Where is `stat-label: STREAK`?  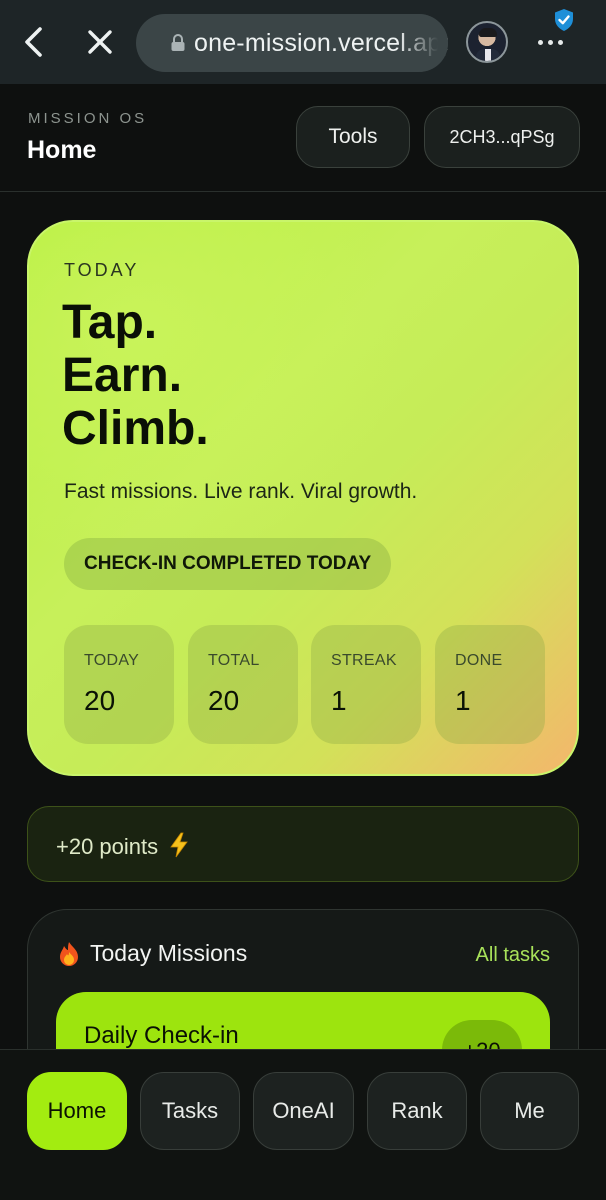 stat-label: STREAK is located at coordinates (364, 660).